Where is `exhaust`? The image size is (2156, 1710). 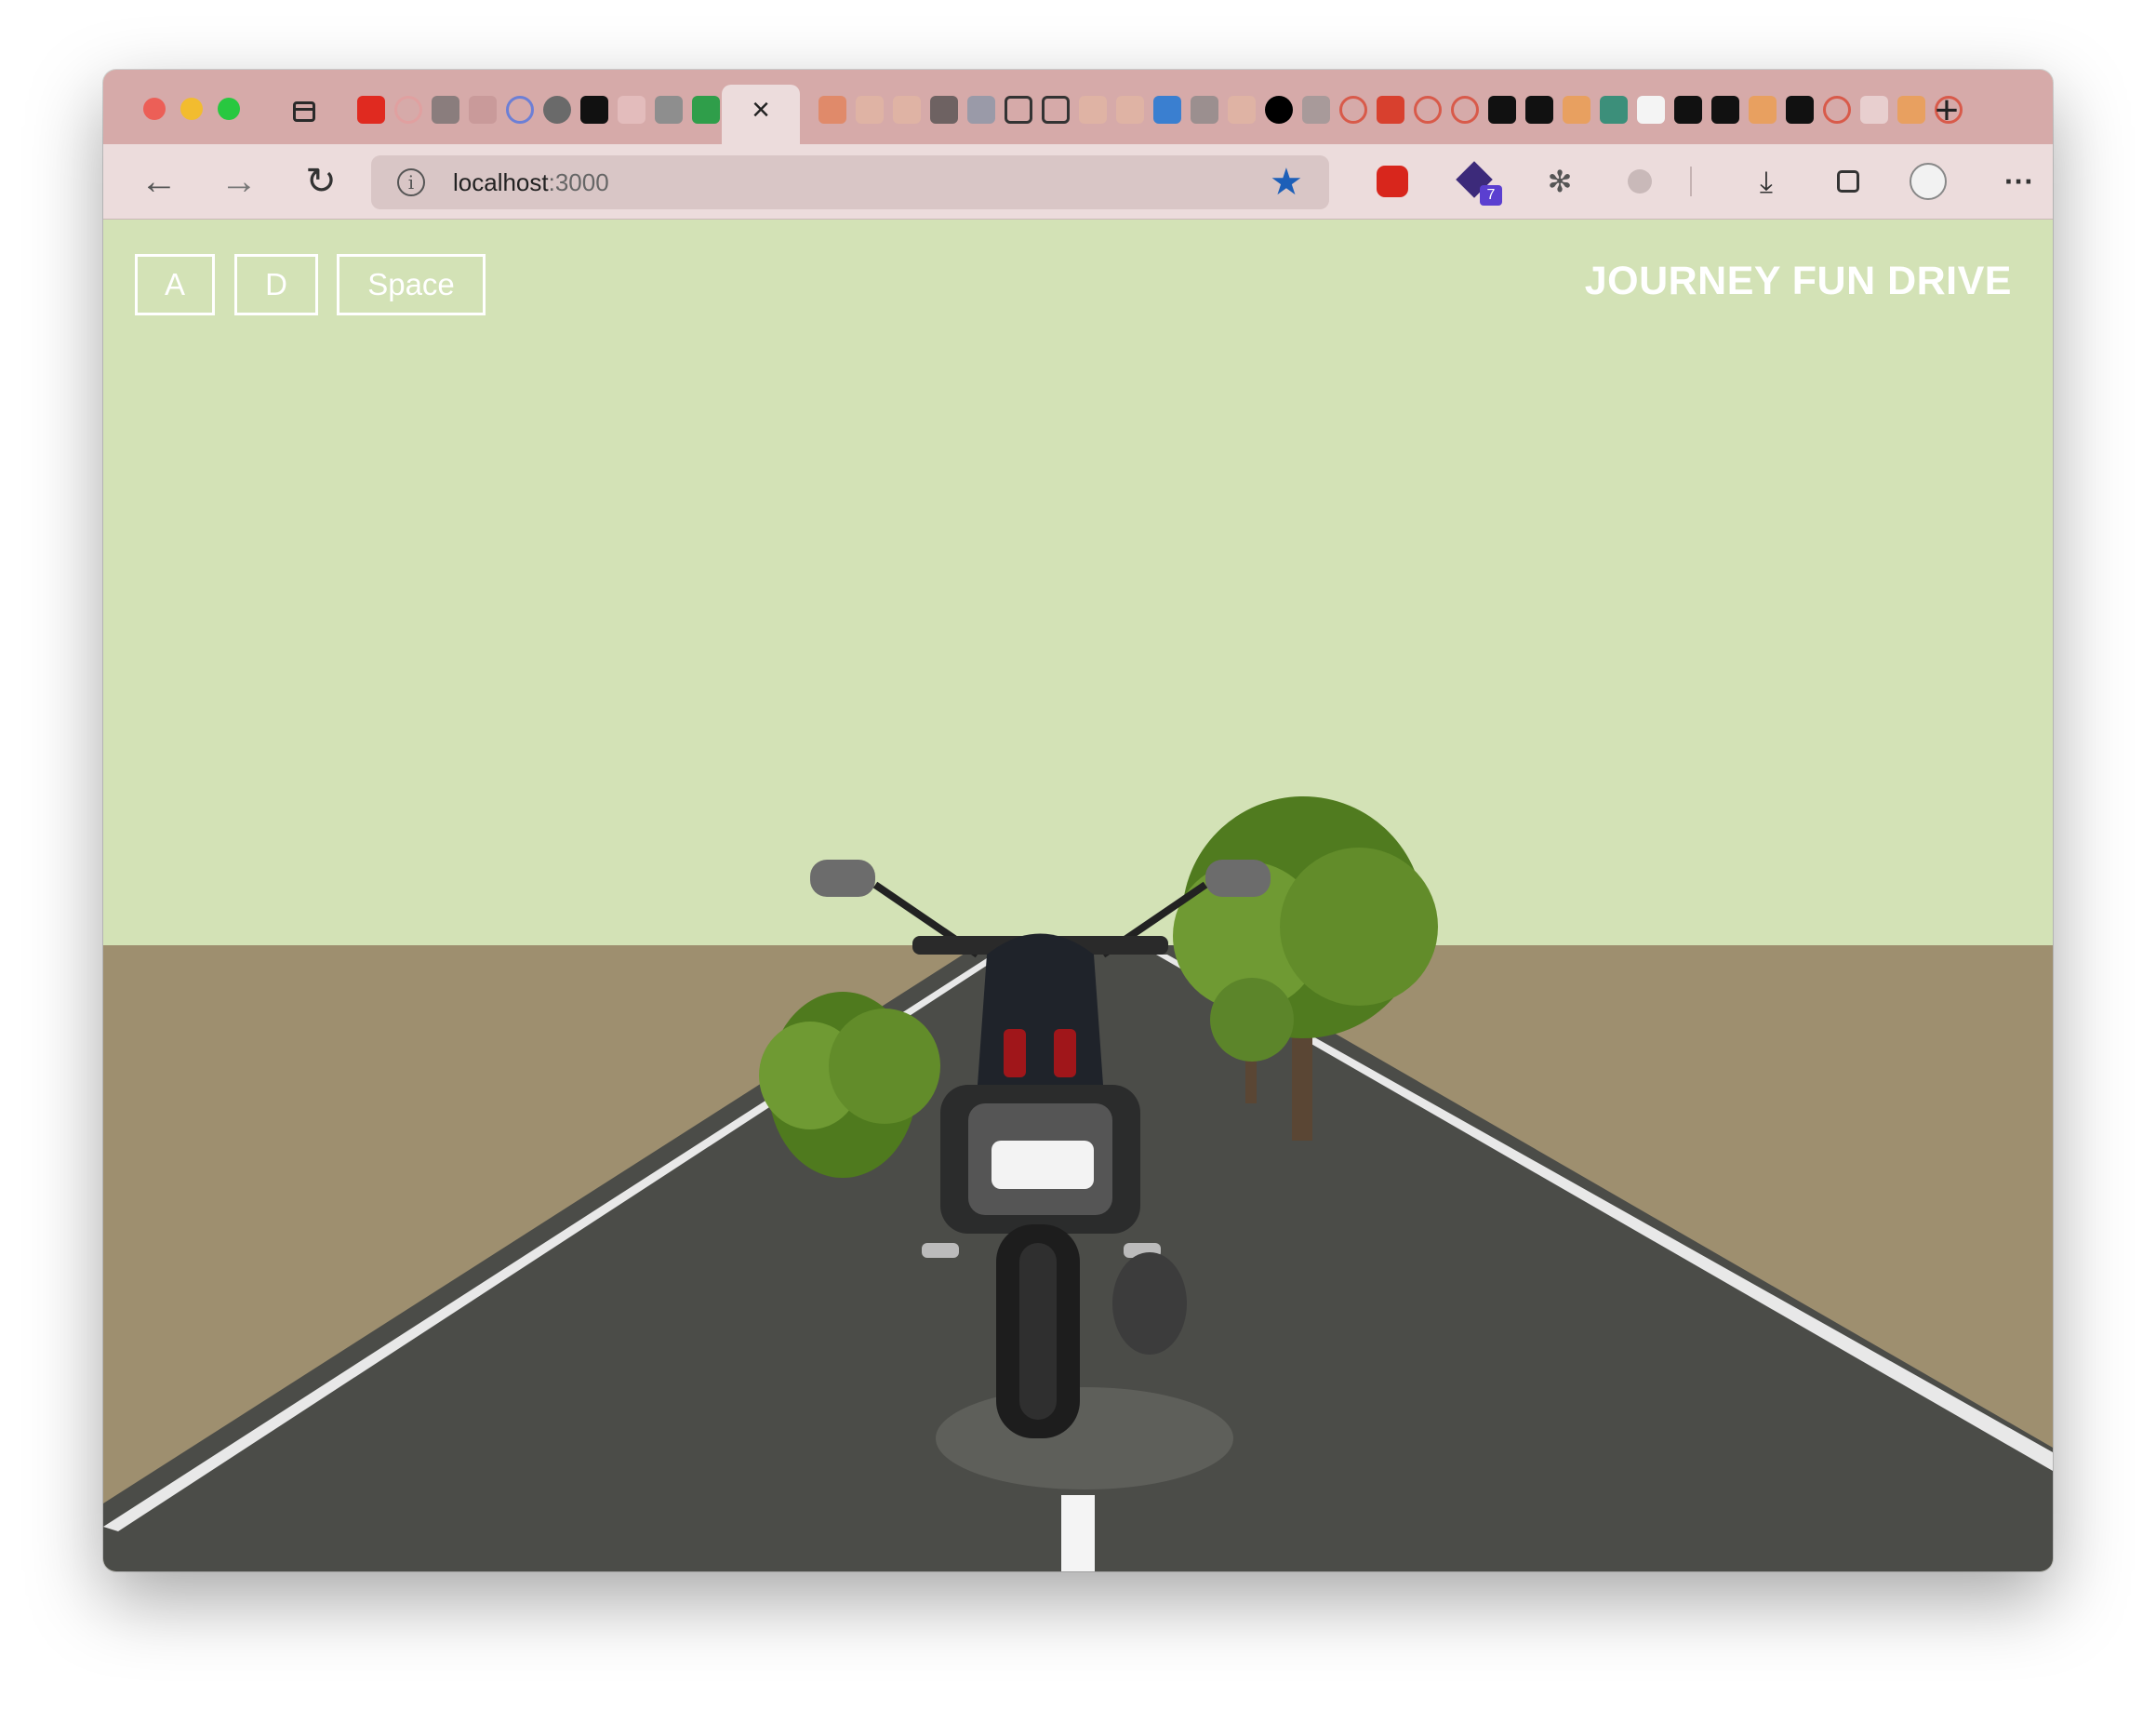
exhaust is located at coordinates (1149, 1304).